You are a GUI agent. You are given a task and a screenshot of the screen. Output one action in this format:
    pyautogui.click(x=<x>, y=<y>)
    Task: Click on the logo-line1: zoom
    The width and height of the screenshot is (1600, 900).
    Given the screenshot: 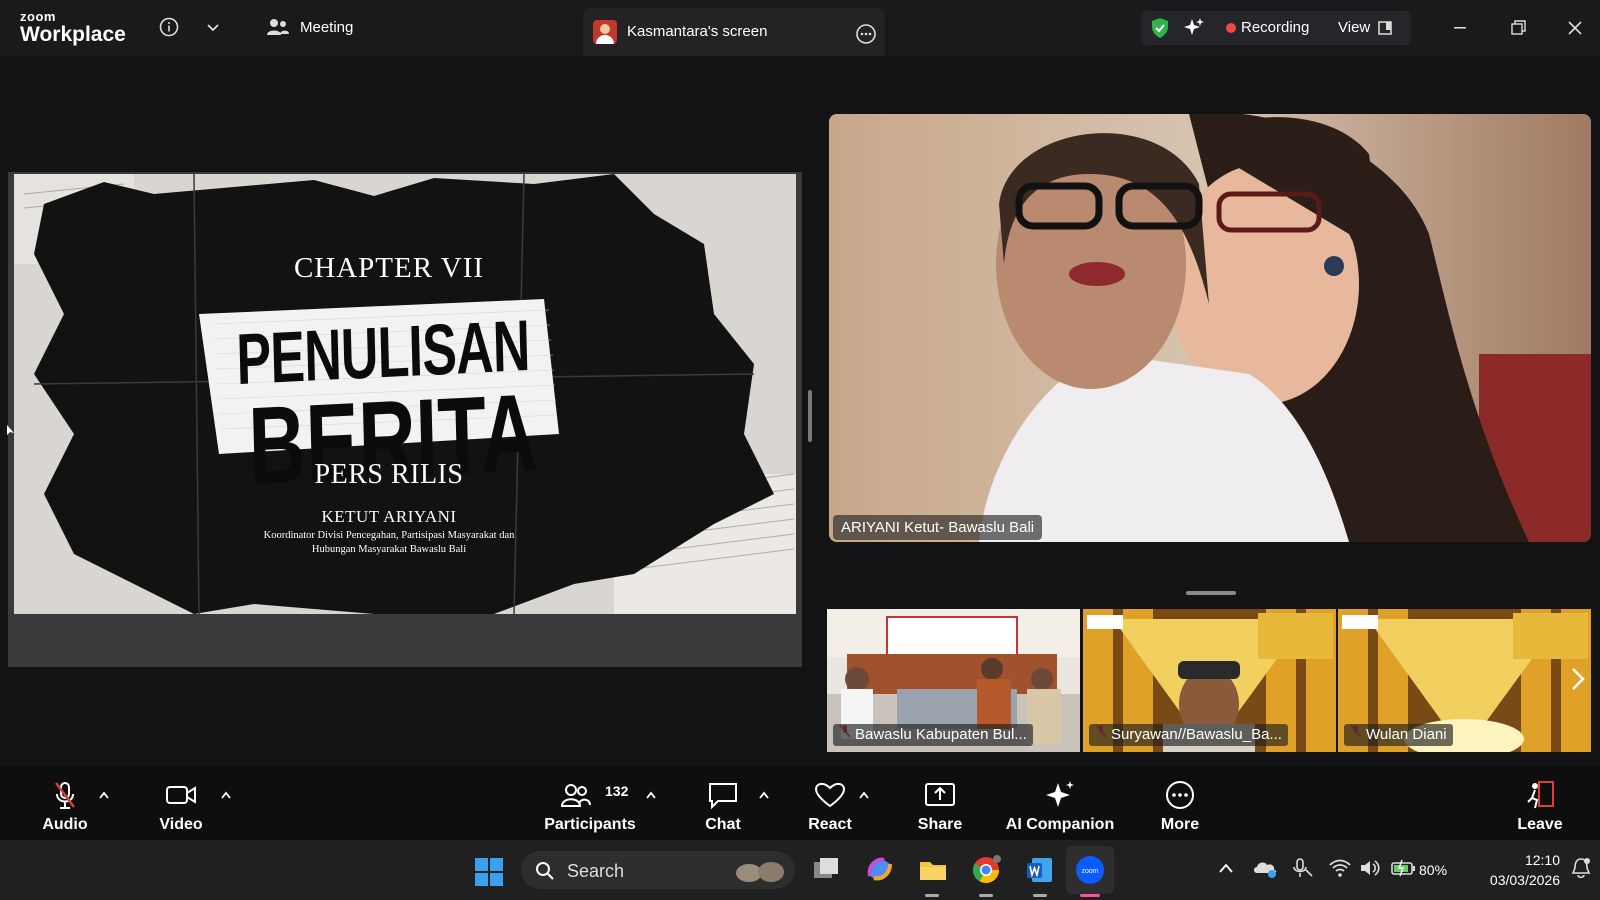 What is the action you would take?
    pyautogui.click(x=38, y=16)
    